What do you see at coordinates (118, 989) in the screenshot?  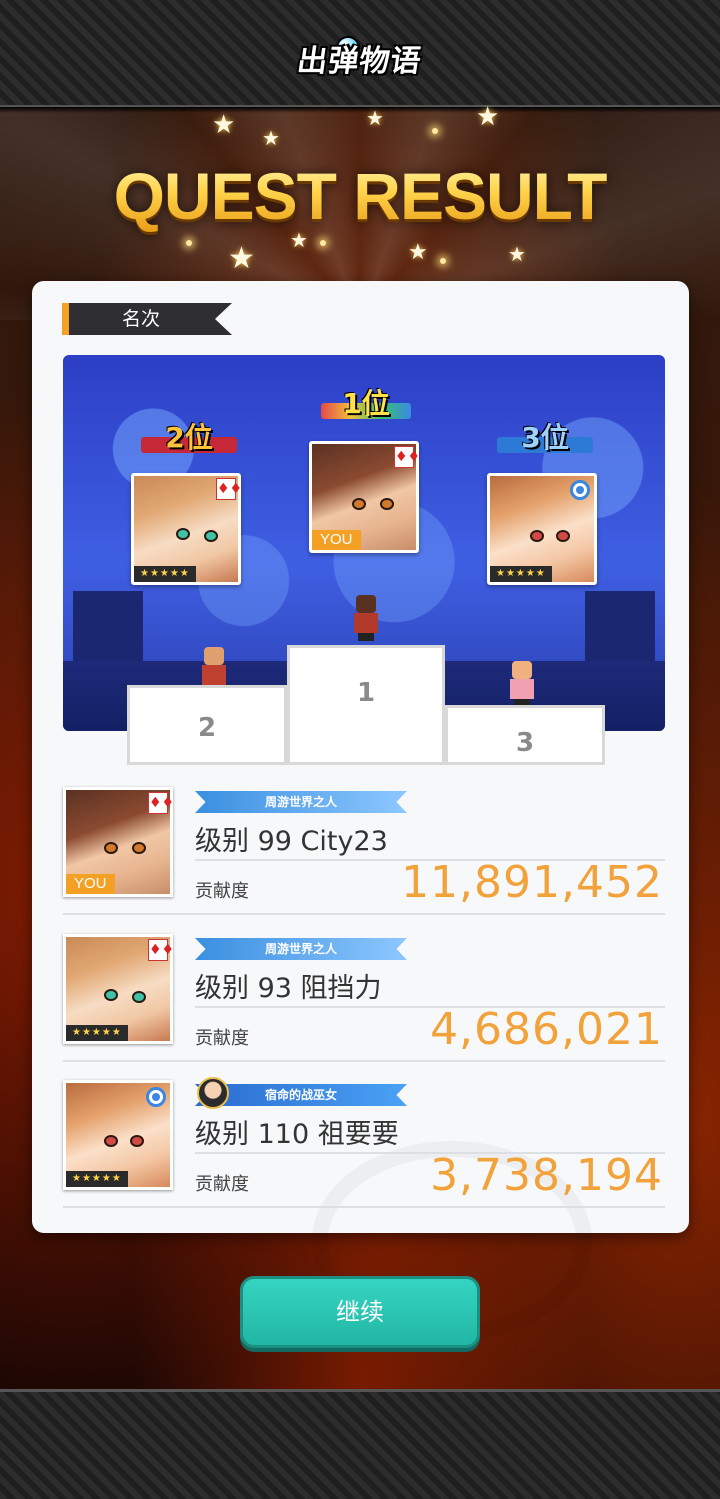 I see `player-avatar: ♦♦ ★★★★★` at bounding box center [118, 989].